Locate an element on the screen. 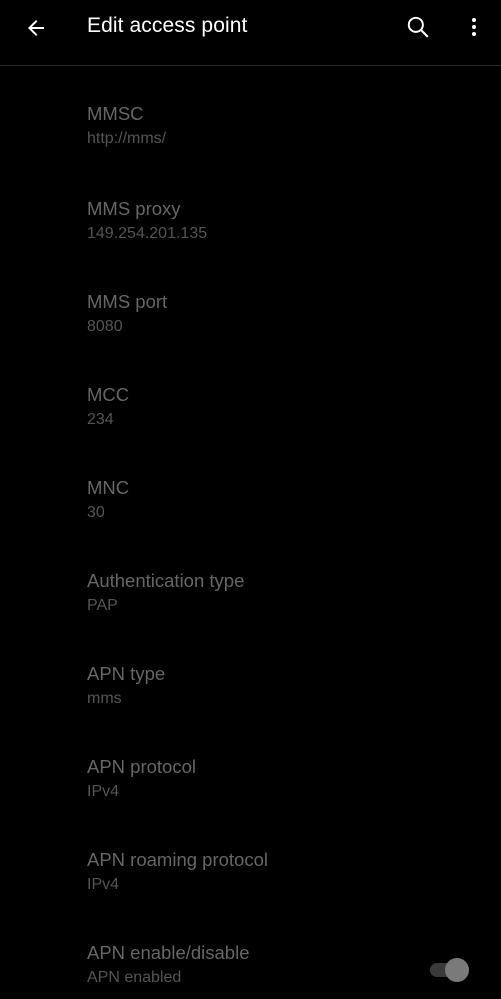  pref-title: MCC is located at coordinates (108, 394).